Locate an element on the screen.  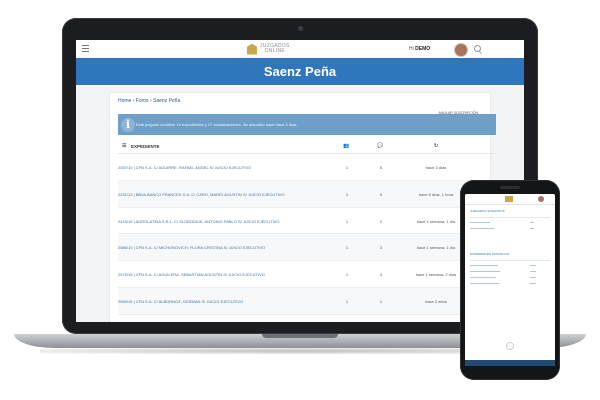
page-banner: Saenz Peña is located at coordinates (300, 71).